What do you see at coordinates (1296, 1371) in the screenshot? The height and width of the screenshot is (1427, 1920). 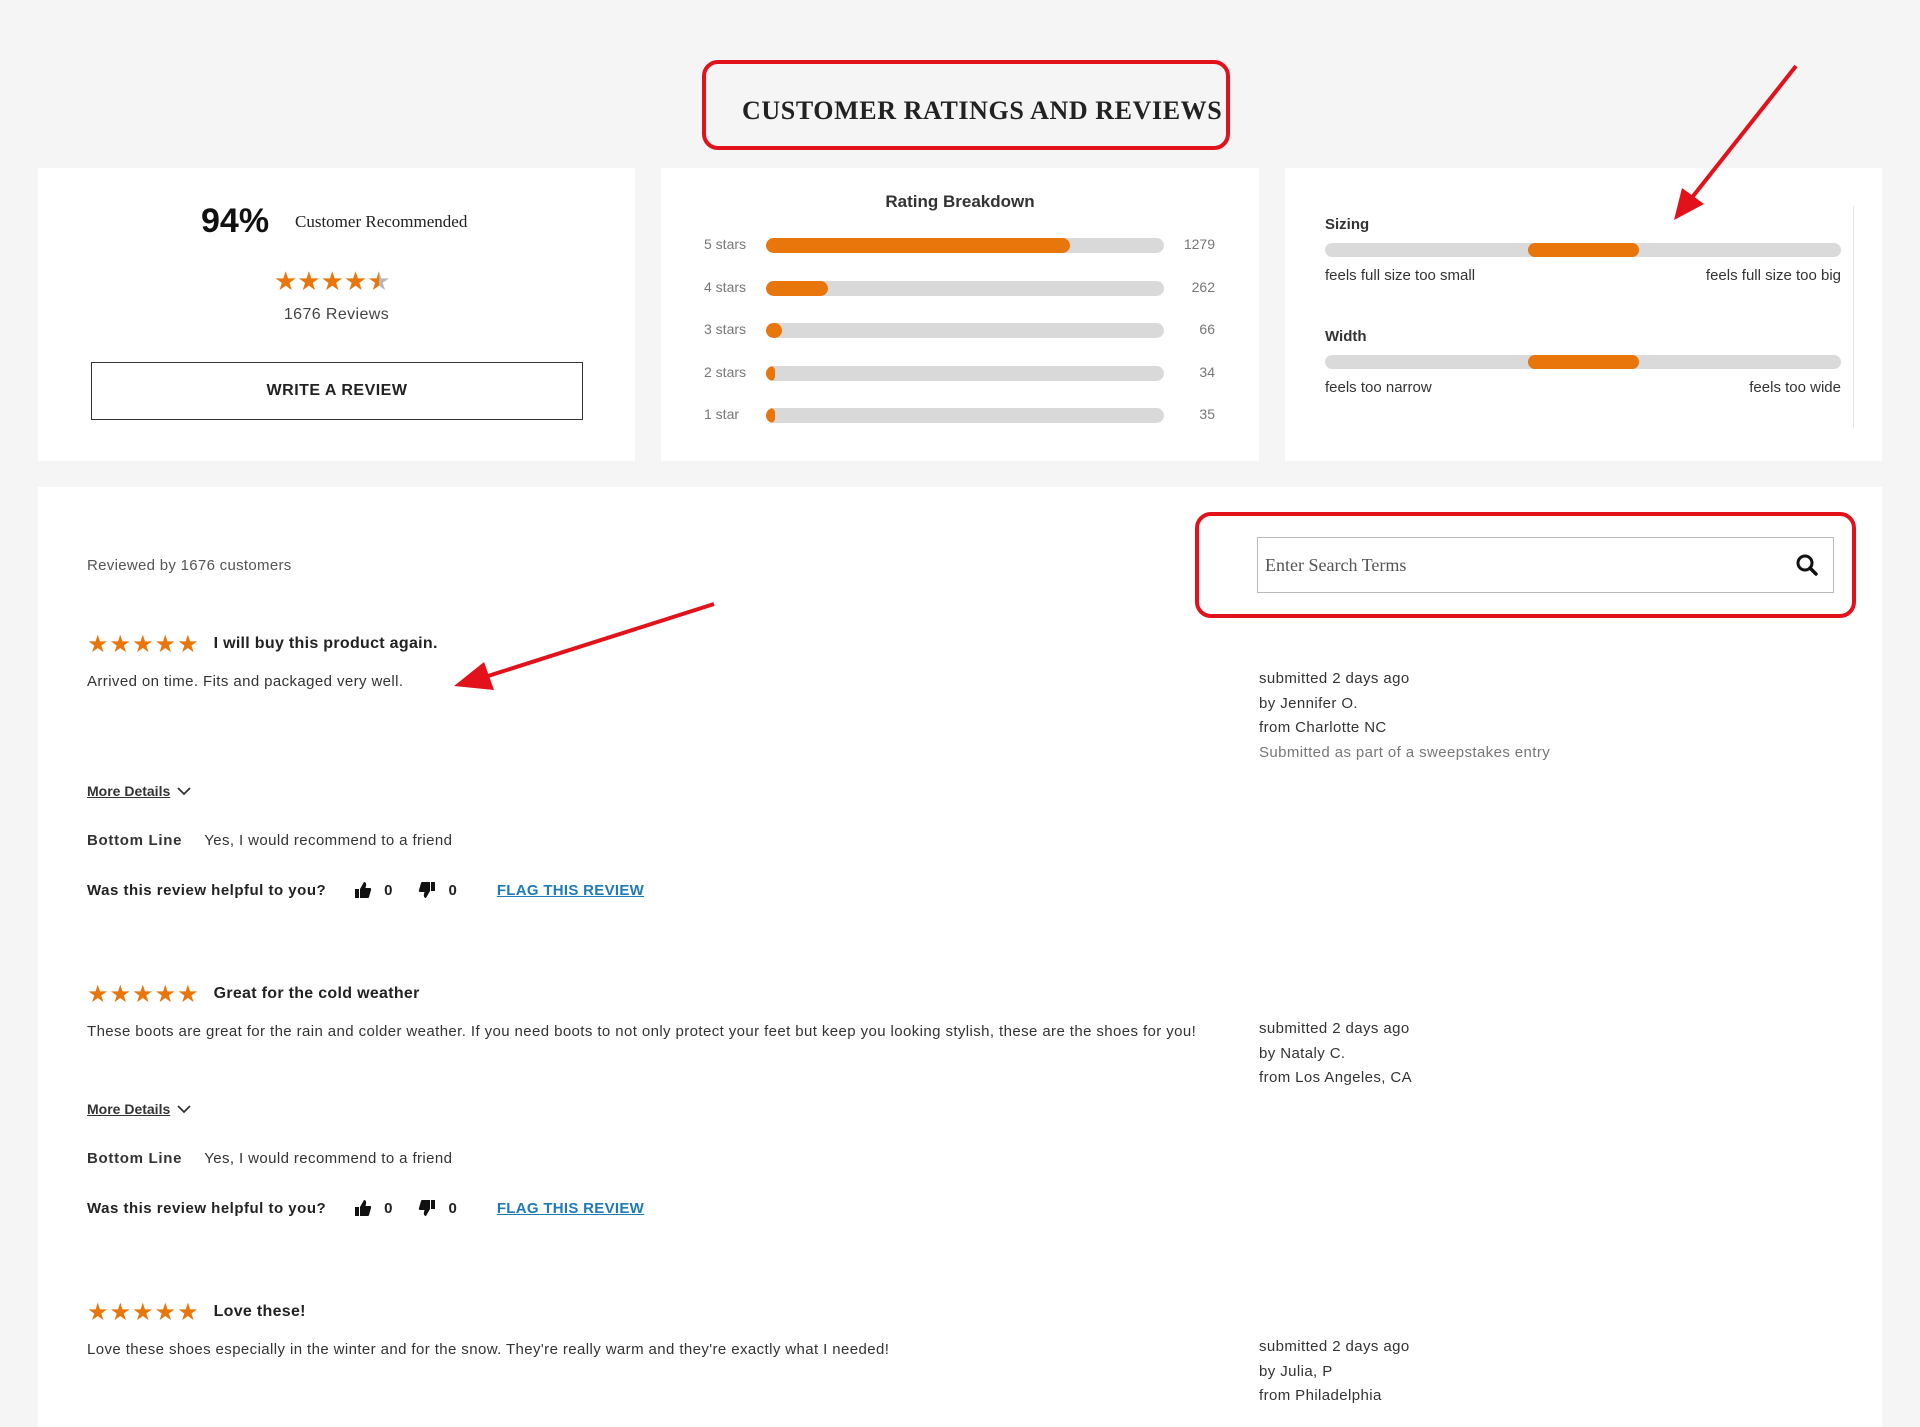 I see `review-author: by Julia, P` at bounding box center [1296, 1371].